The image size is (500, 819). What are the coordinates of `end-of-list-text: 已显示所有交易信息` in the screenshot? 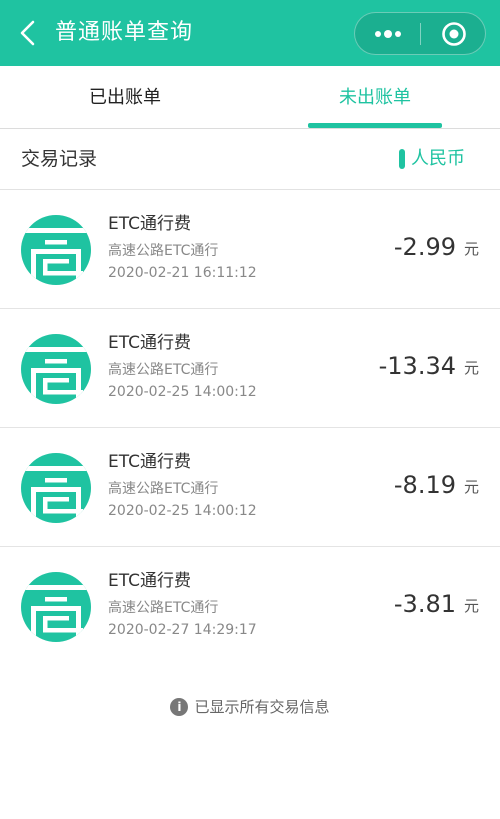 It's located at (262, 707).